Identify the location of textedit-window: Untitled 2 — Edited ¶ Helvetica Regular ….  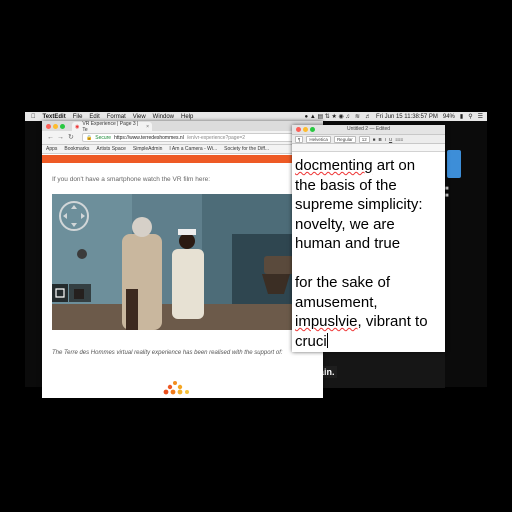
(368, 238).